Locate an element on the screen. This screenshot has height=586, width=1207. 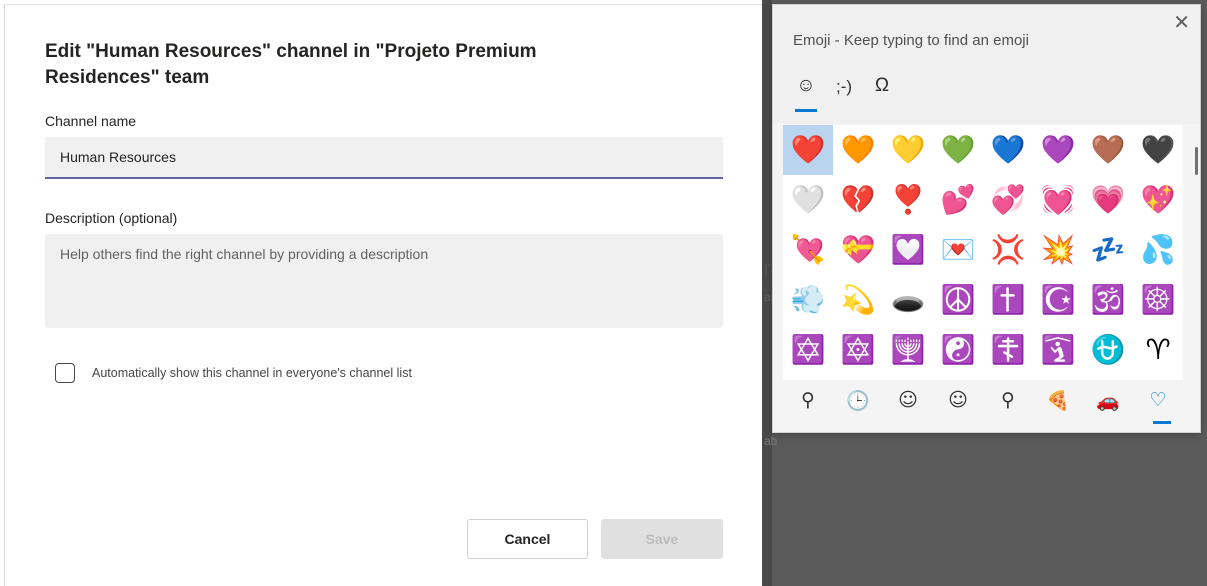
emoji-cell: 🧡 is located at coordinates (858, 150).